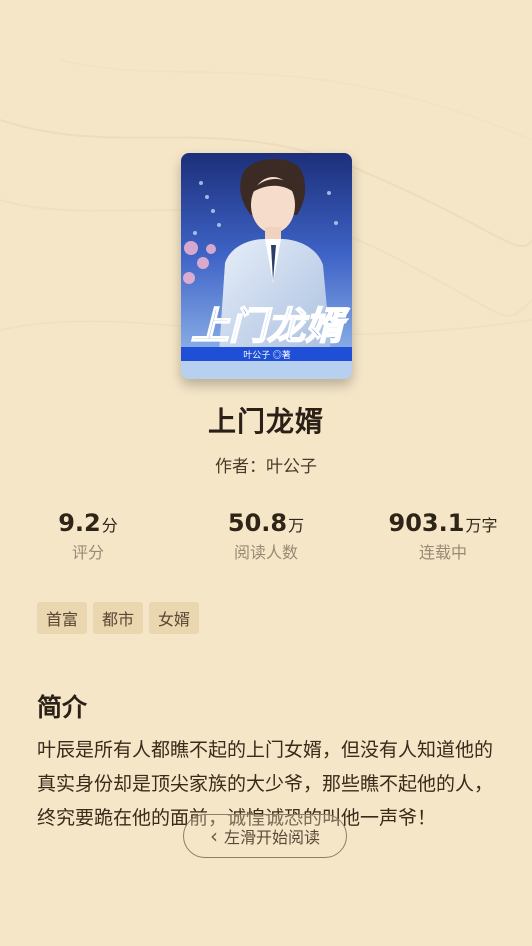 This screenshot has height=946, width=532. Describe the element at coordinates (271, 837) in the screenshot. I see `swipe-to-read-label: 左滑开始阅读` at that location.